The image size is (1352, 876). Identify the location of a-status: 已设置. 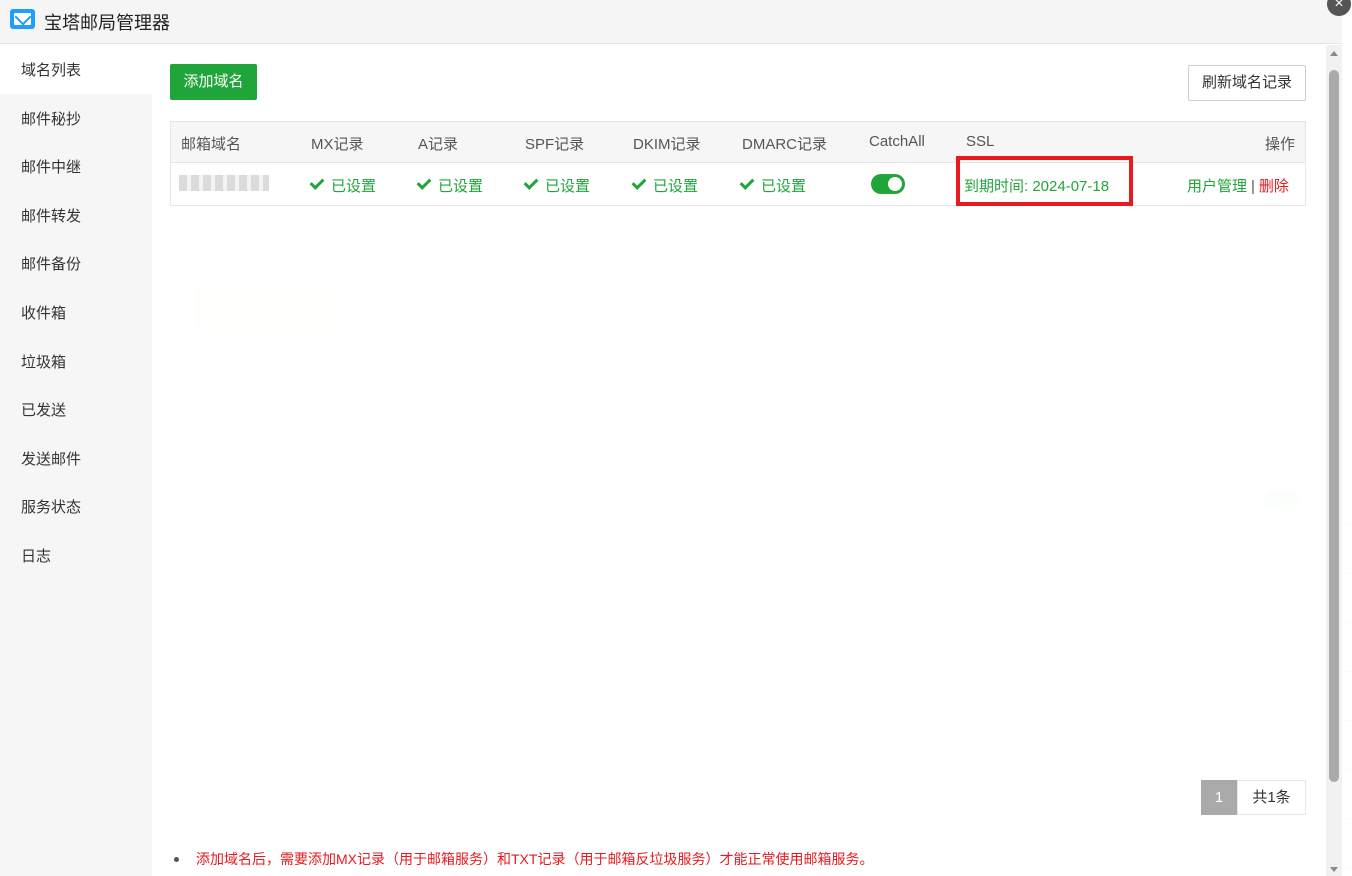
(449, 185).